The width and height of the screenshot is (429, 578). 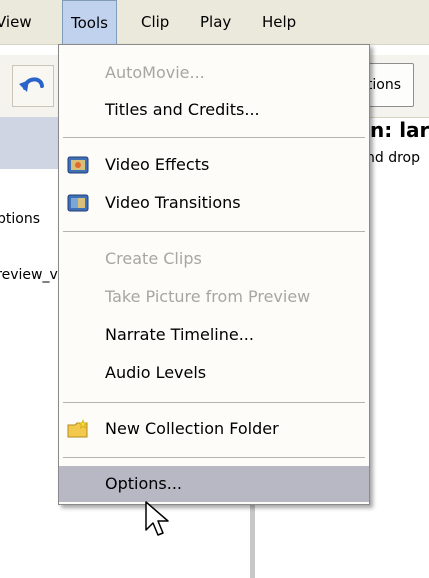 What do you see at coordinates (214, 373) in the screenshot?
I see `menu-item-audio-levels: Audio Levels` at bounding box center [214, 373].